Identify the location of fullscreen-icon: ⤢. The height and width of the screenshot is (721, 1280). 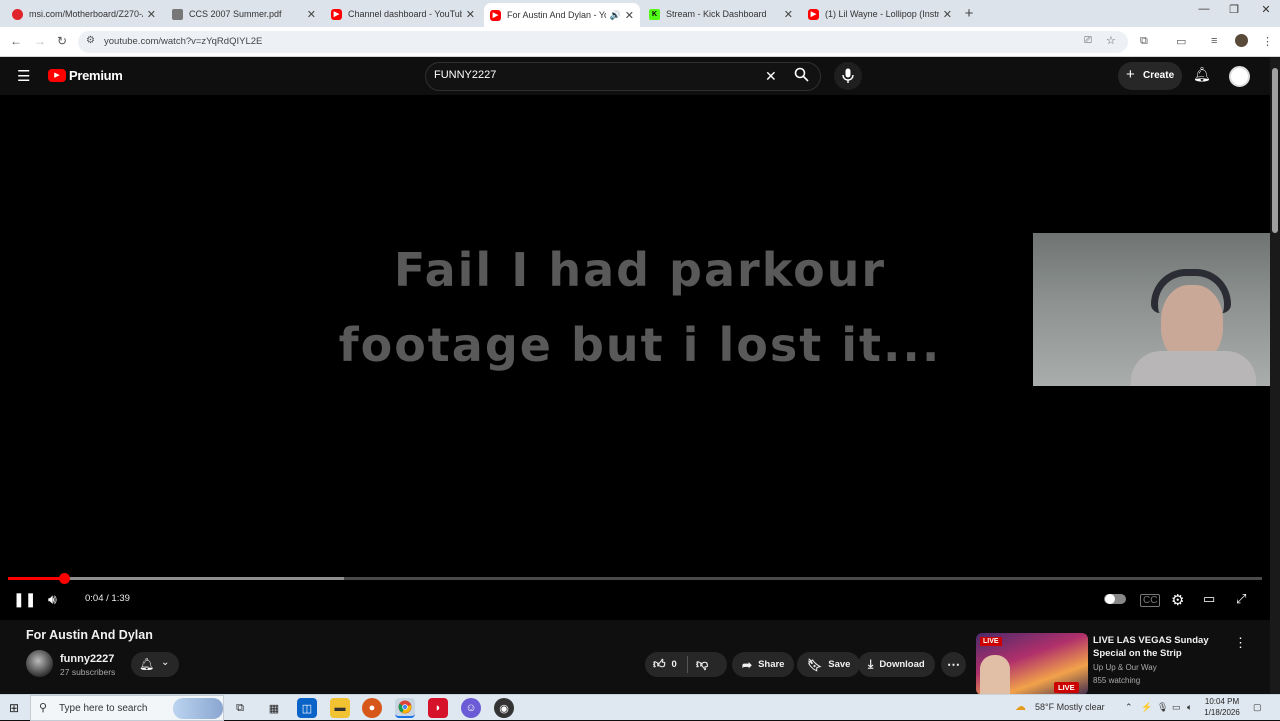
(1241, 599).